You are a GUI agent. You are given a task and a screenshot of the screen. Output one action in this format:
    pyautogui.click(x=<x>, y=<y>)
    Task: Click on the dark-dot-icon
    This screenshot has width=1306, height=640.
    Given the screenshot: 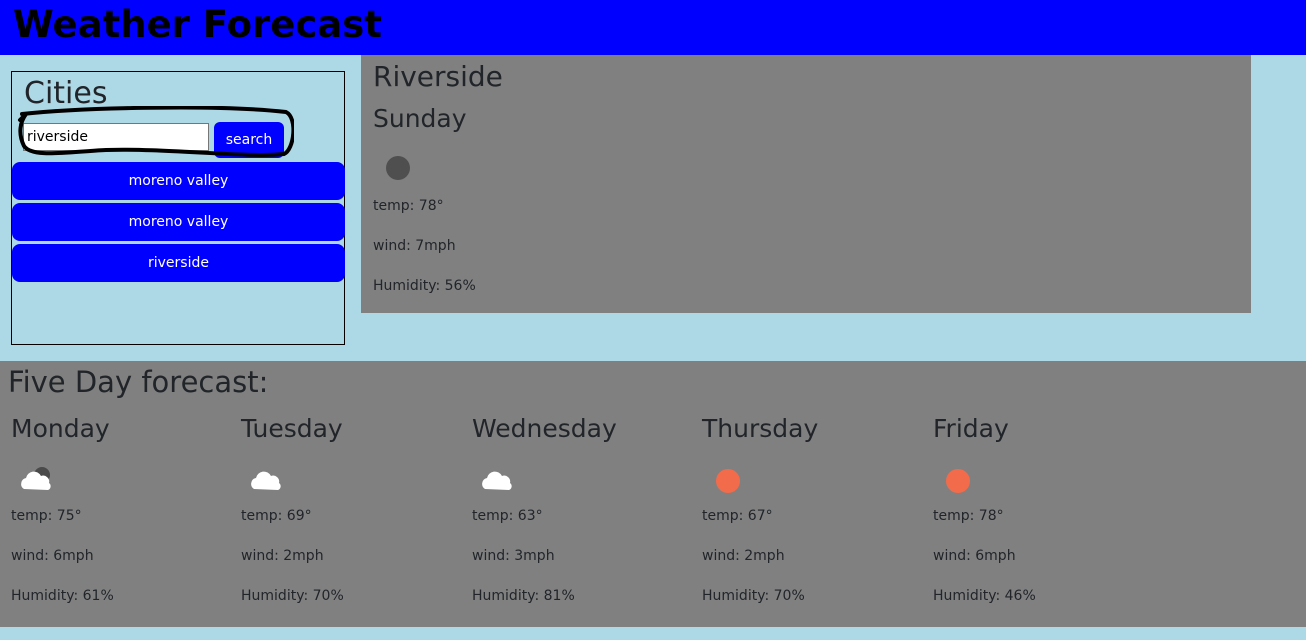 What is the action you would take?
    pyautogui.click(x=398, y=168)
    